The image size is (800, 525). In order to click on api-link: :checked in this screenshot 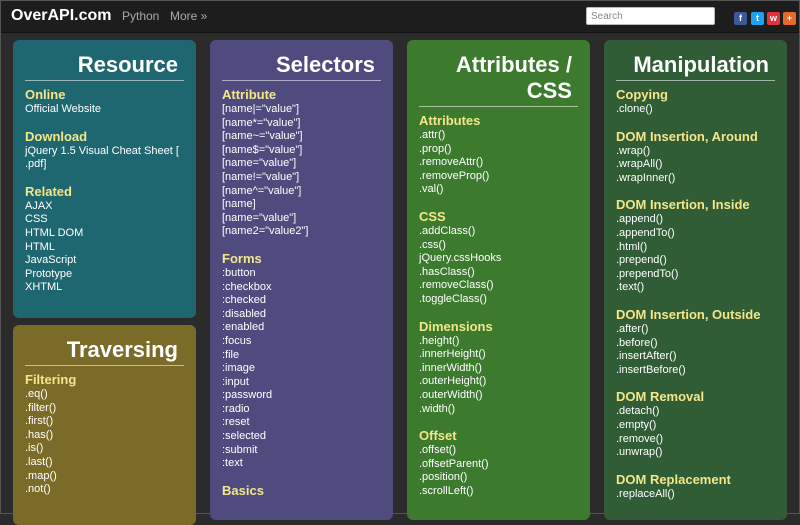, I will do `click(301, 301)`.